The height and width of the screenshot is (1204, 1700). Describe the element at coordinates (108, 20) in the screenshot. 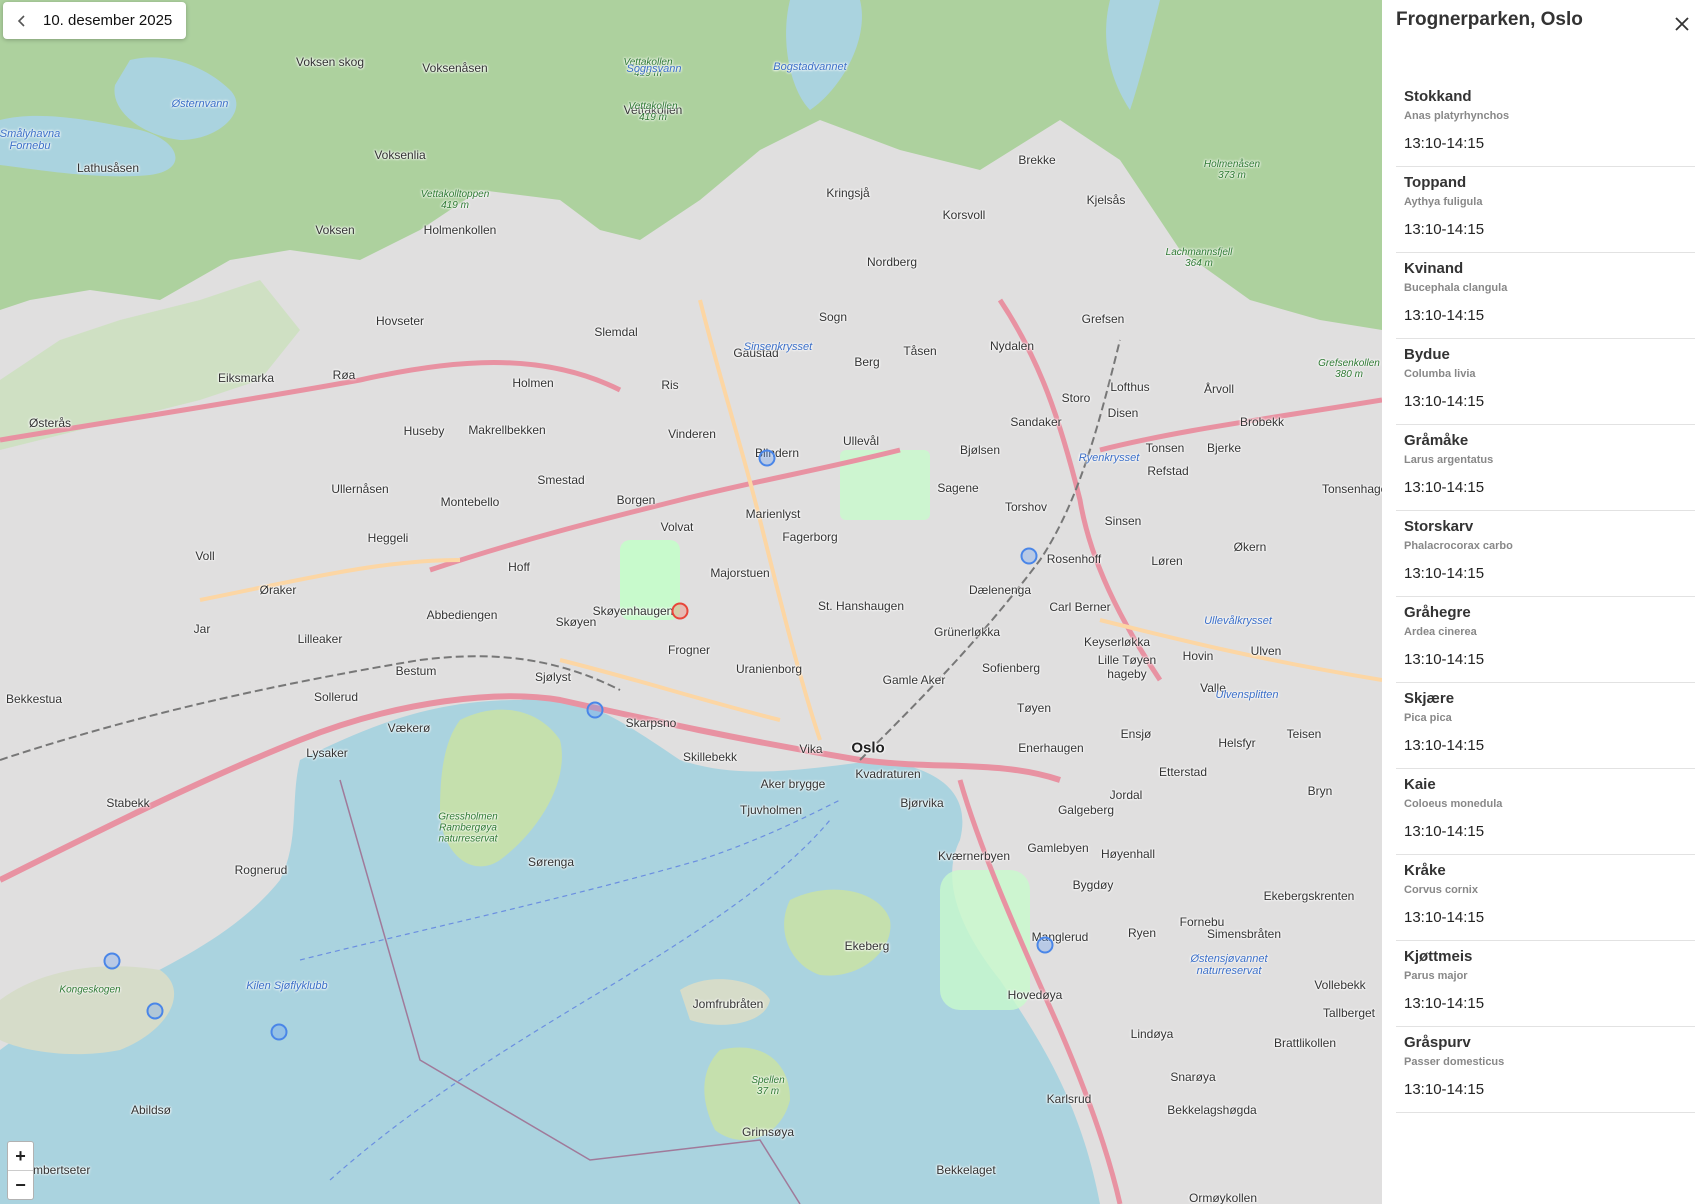

I see `date-label: 10. desember 2025` at that location.